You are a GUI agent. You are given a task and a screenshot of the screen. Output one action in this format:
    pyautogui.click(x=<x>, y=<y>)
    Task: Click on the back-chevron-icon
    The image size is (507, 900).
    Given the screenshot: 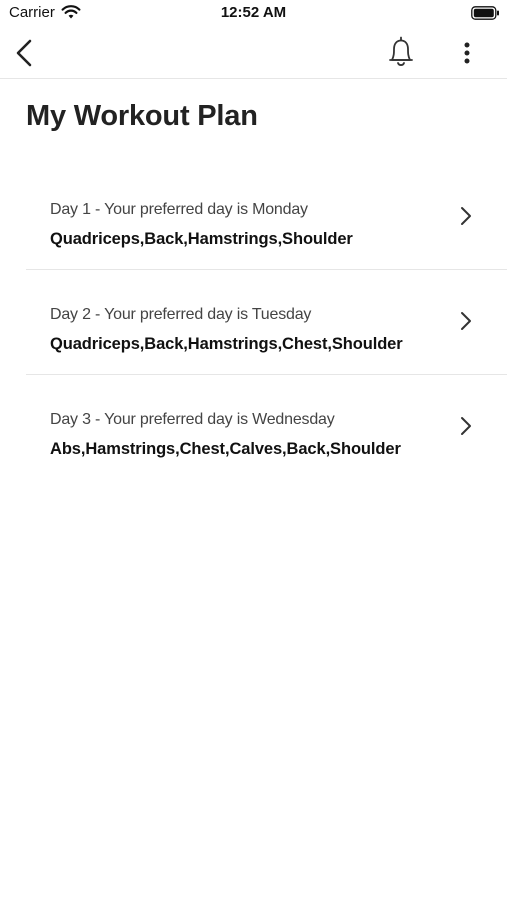 What is the action you would take?
    pyautogui.click(x=24, y=53)
    